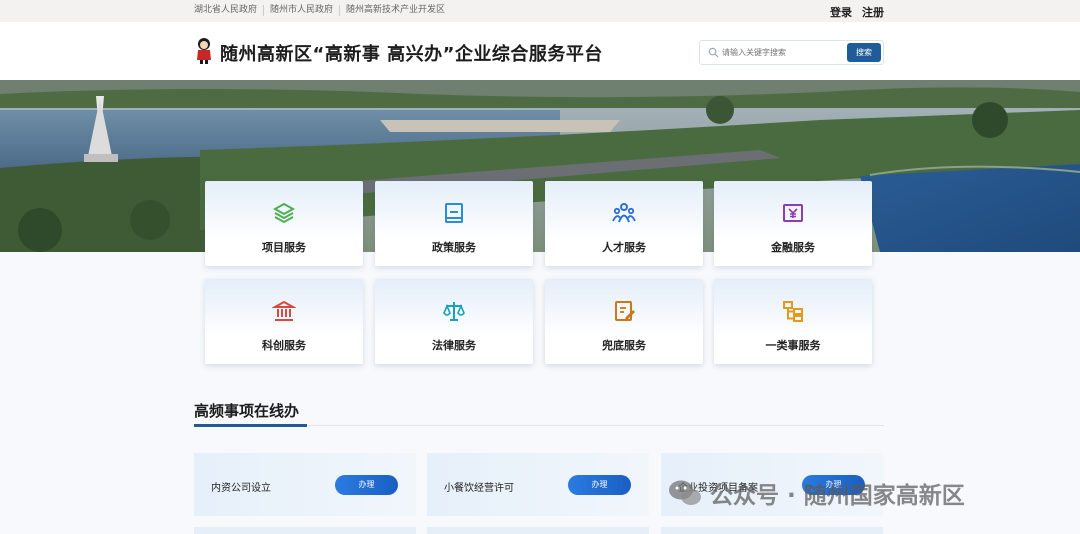 The image size is (1080, 534). What do you see at coordinates (228, 10) in the screenshot?
I see `gov-link-province: 湖北省人民政府` at bounding box center [228, 10].